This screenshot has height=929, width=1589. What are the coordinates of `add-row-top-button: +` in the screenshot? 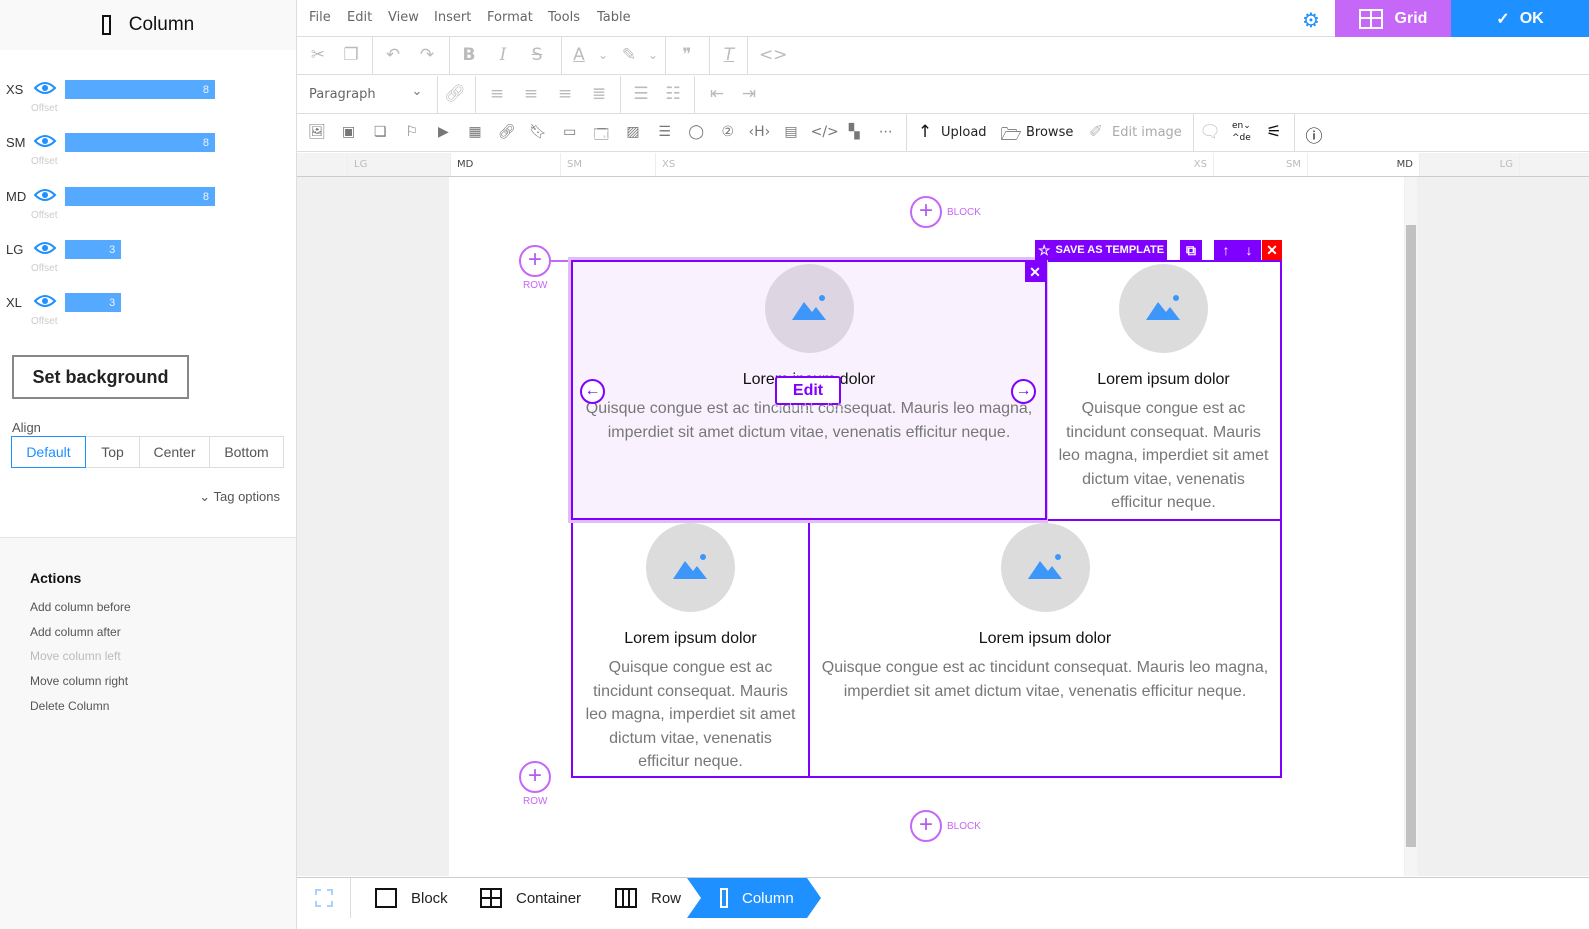 It's located at (535, 261).